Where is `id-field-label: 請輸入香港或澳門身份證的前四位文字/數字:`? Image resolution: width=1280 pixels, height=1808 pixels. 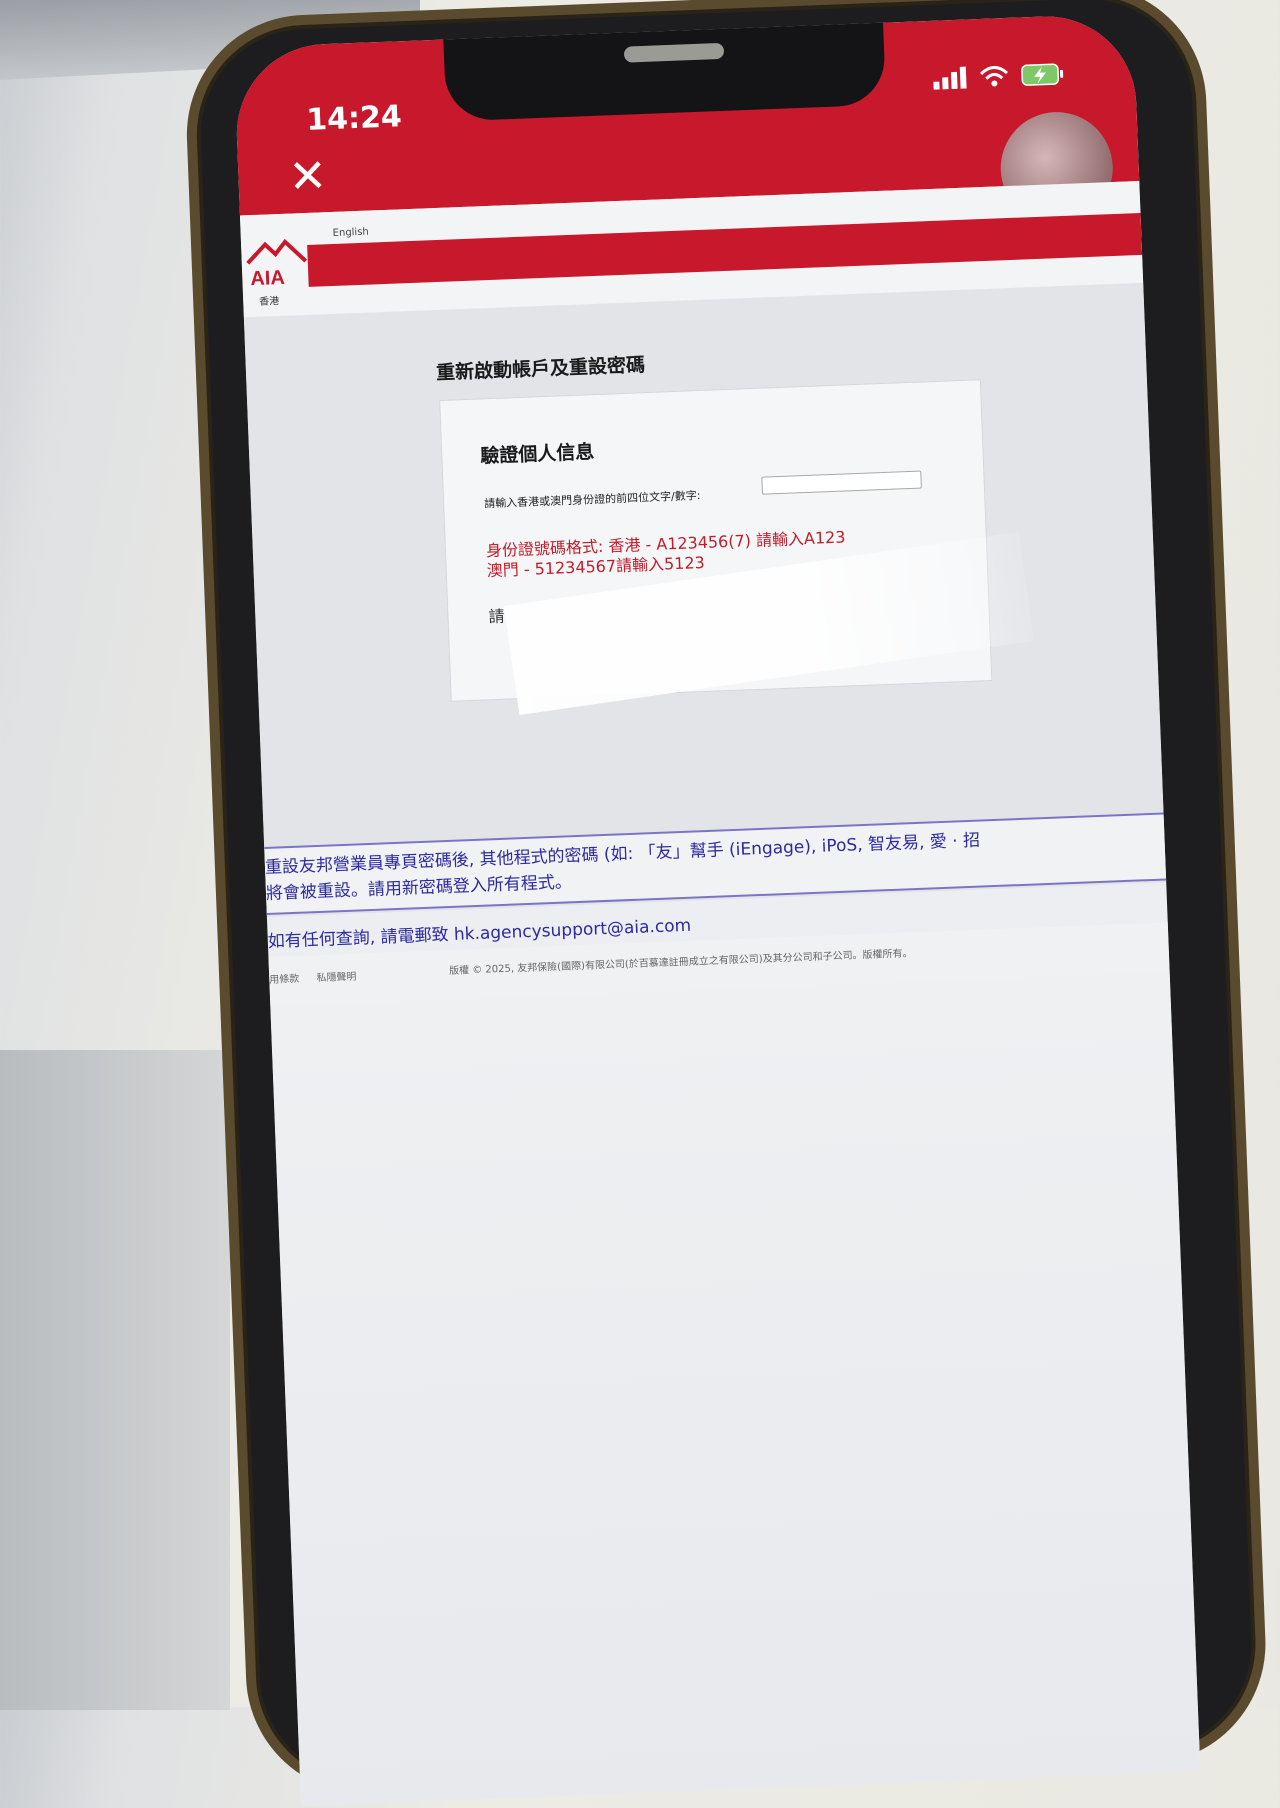
id-field-label: 請輸入香港或澳門身份證的前四位文字/數字: is located at coordinates (592, 500).